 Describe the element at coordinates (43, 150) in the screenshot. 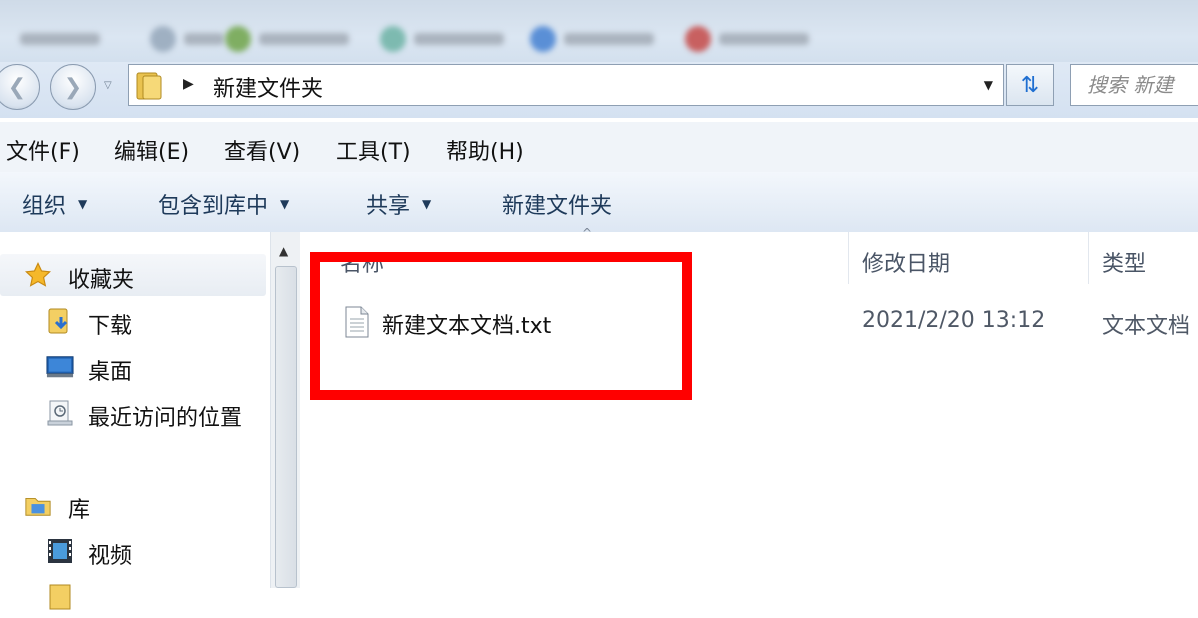

I see `menu-file: 文件(F)` at that location.